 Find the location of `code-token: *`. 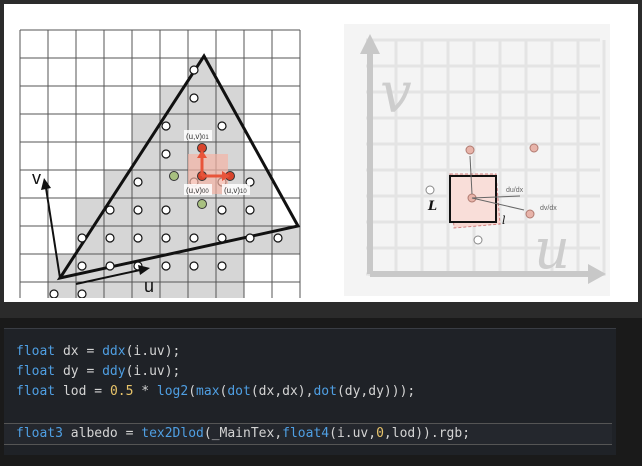

code-token: * is located at coordinates (145, 391).